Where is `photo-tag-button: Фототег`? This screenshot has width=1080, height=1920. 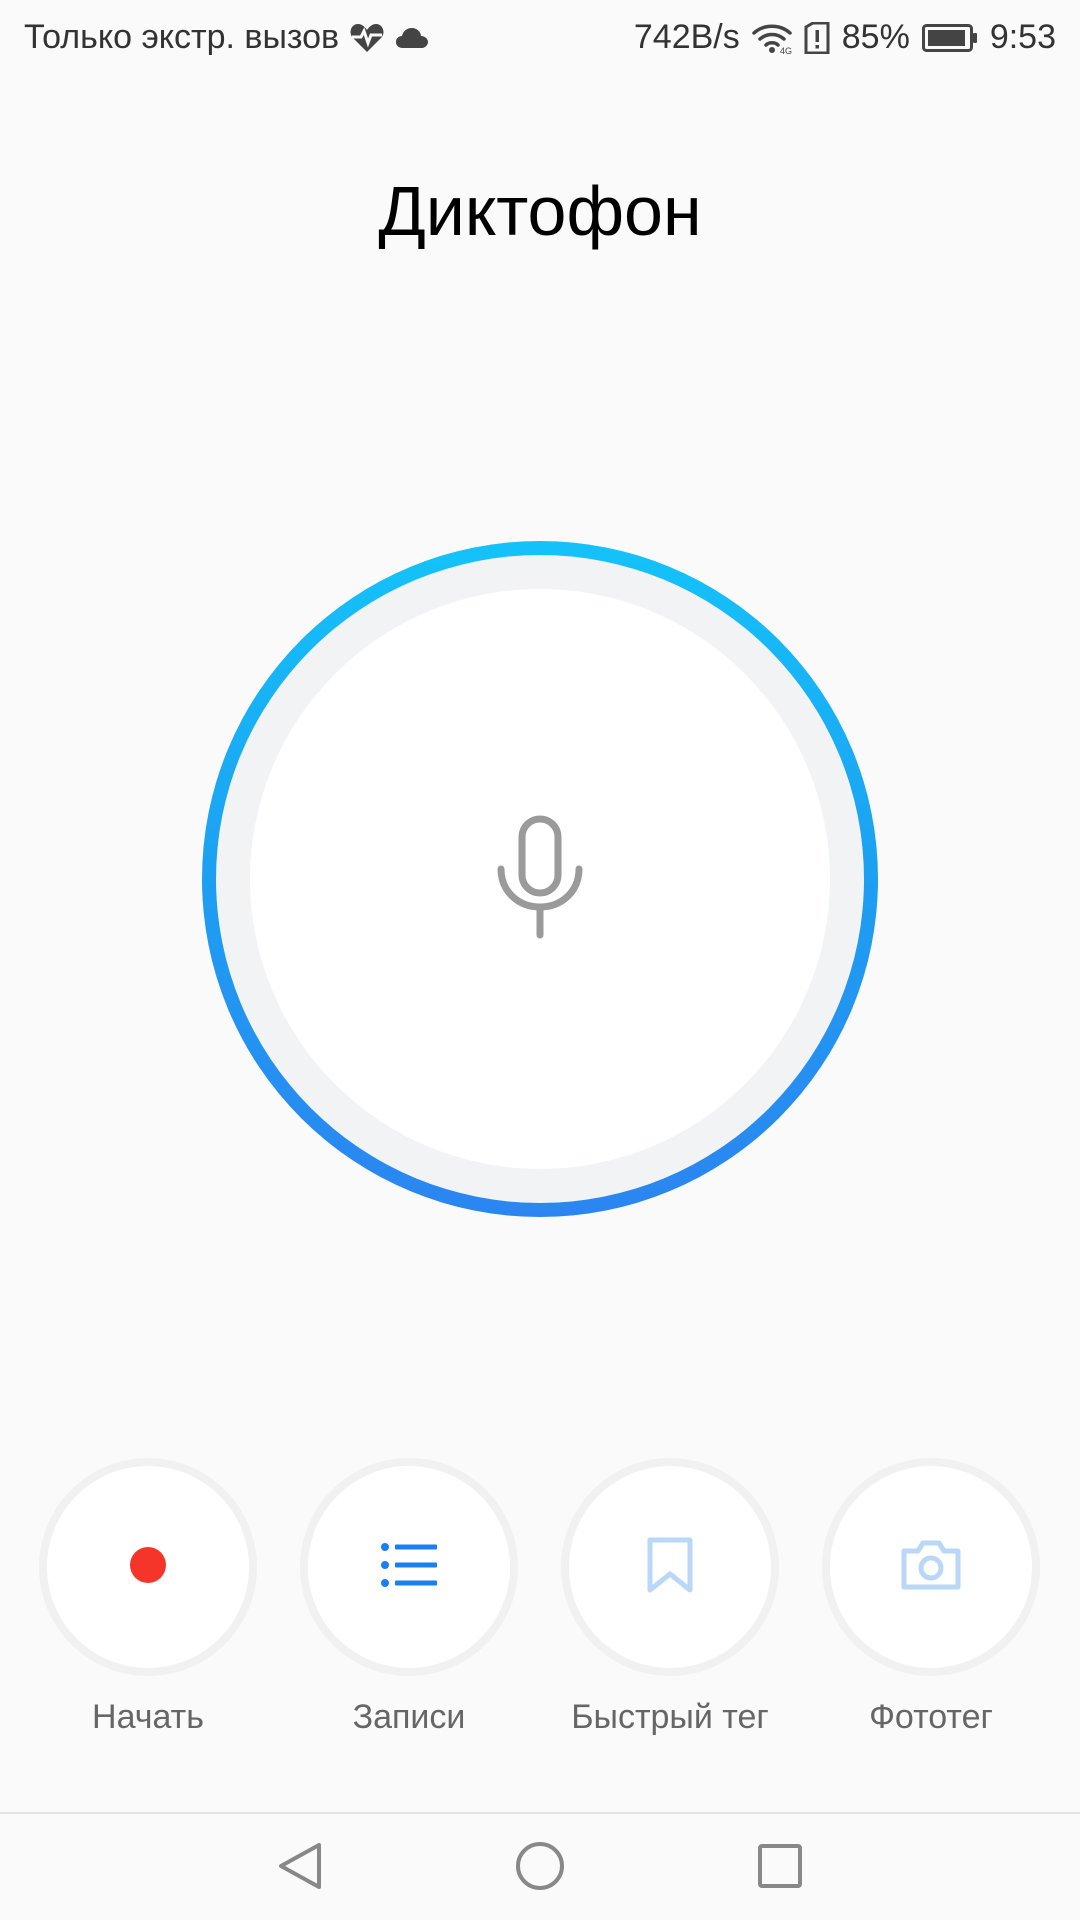 photo-tag-button: Фототег is located at coordinates (931, 1598).